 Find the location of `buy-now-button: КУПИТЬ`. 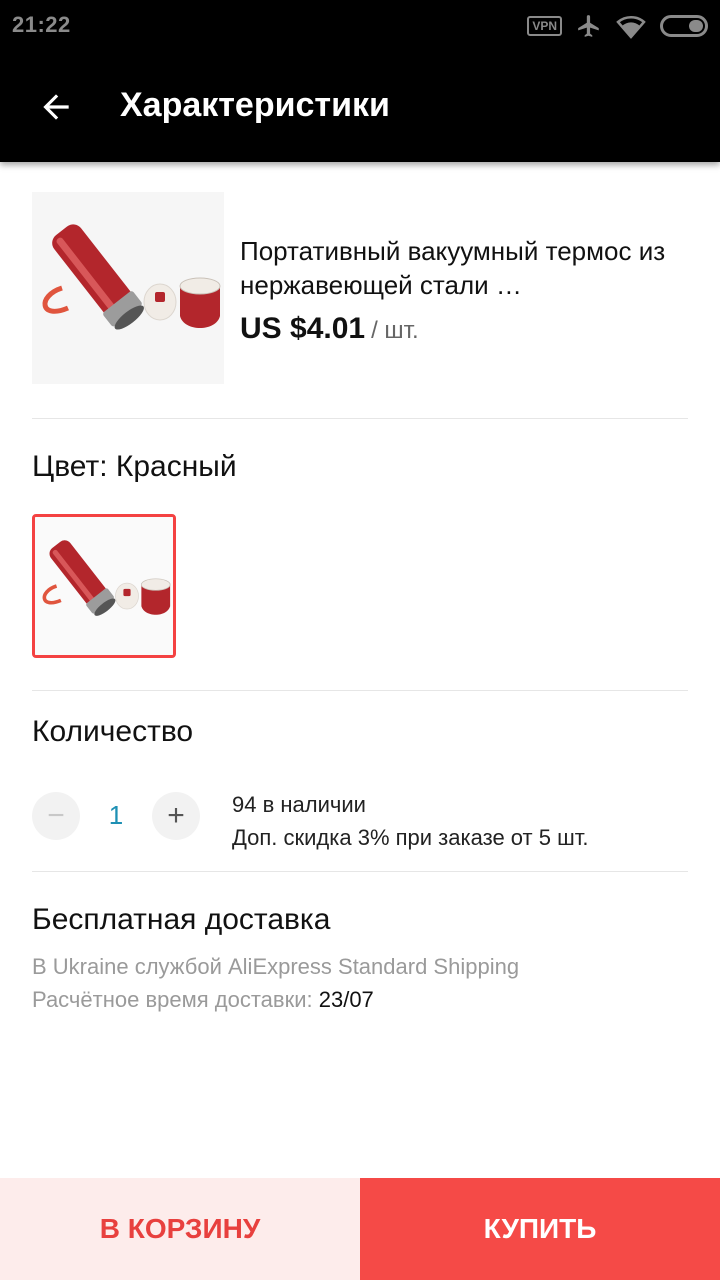

buy-now-button: КУПИТЬ is located at coordinates (540, 1229).